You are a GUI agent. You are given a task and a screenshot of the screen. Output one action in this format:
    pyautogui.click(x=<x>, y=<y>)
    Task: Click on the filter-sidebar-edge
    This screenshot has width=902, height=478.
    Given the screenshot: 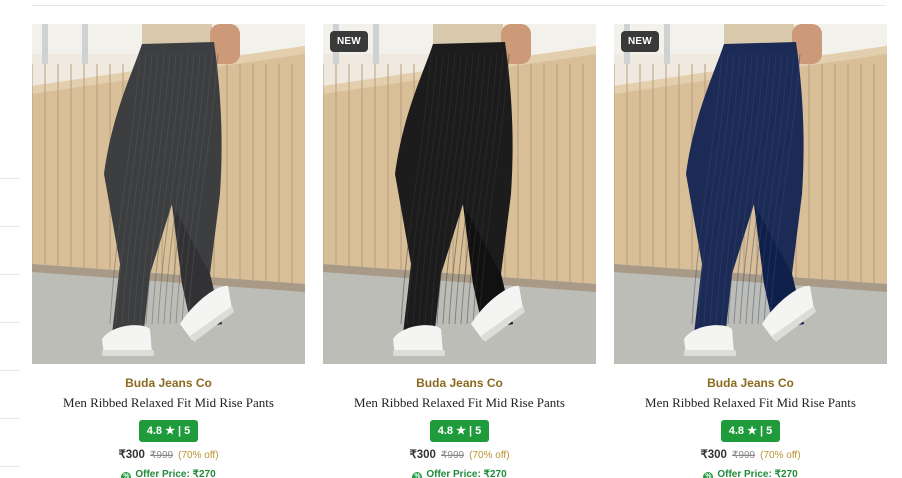 What is the action you would take?
    pyautogui.click(x=10, y=239)
    